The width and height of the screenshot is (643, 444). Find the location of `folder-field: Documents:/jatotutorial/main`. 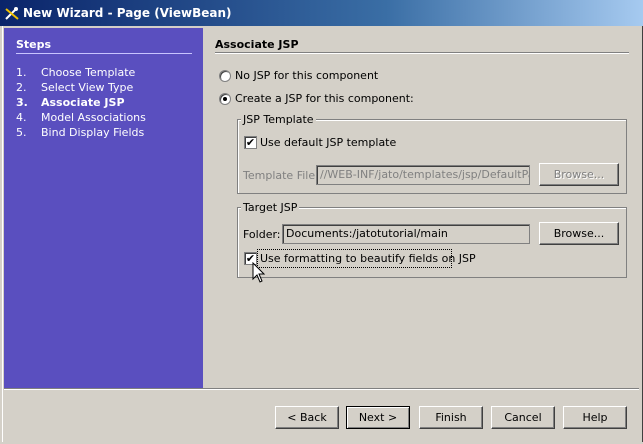

folder-field: Documents:/jatotutorial/main is located at coordinates (406, 234).